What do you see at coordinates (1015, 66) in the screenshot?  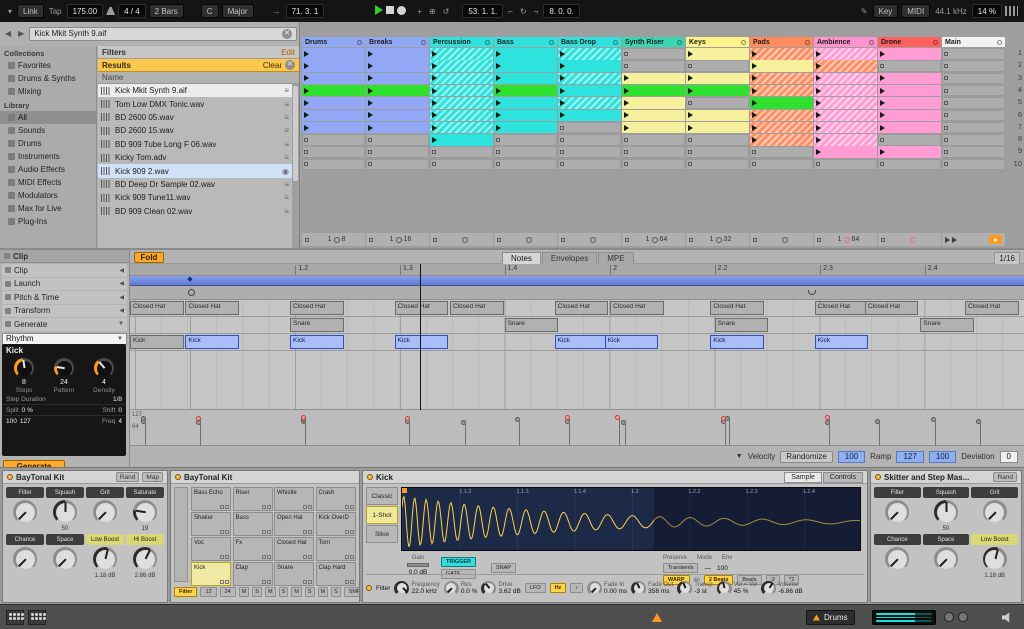 I see `scene-2: 2` at bounding box center [1015, 66].